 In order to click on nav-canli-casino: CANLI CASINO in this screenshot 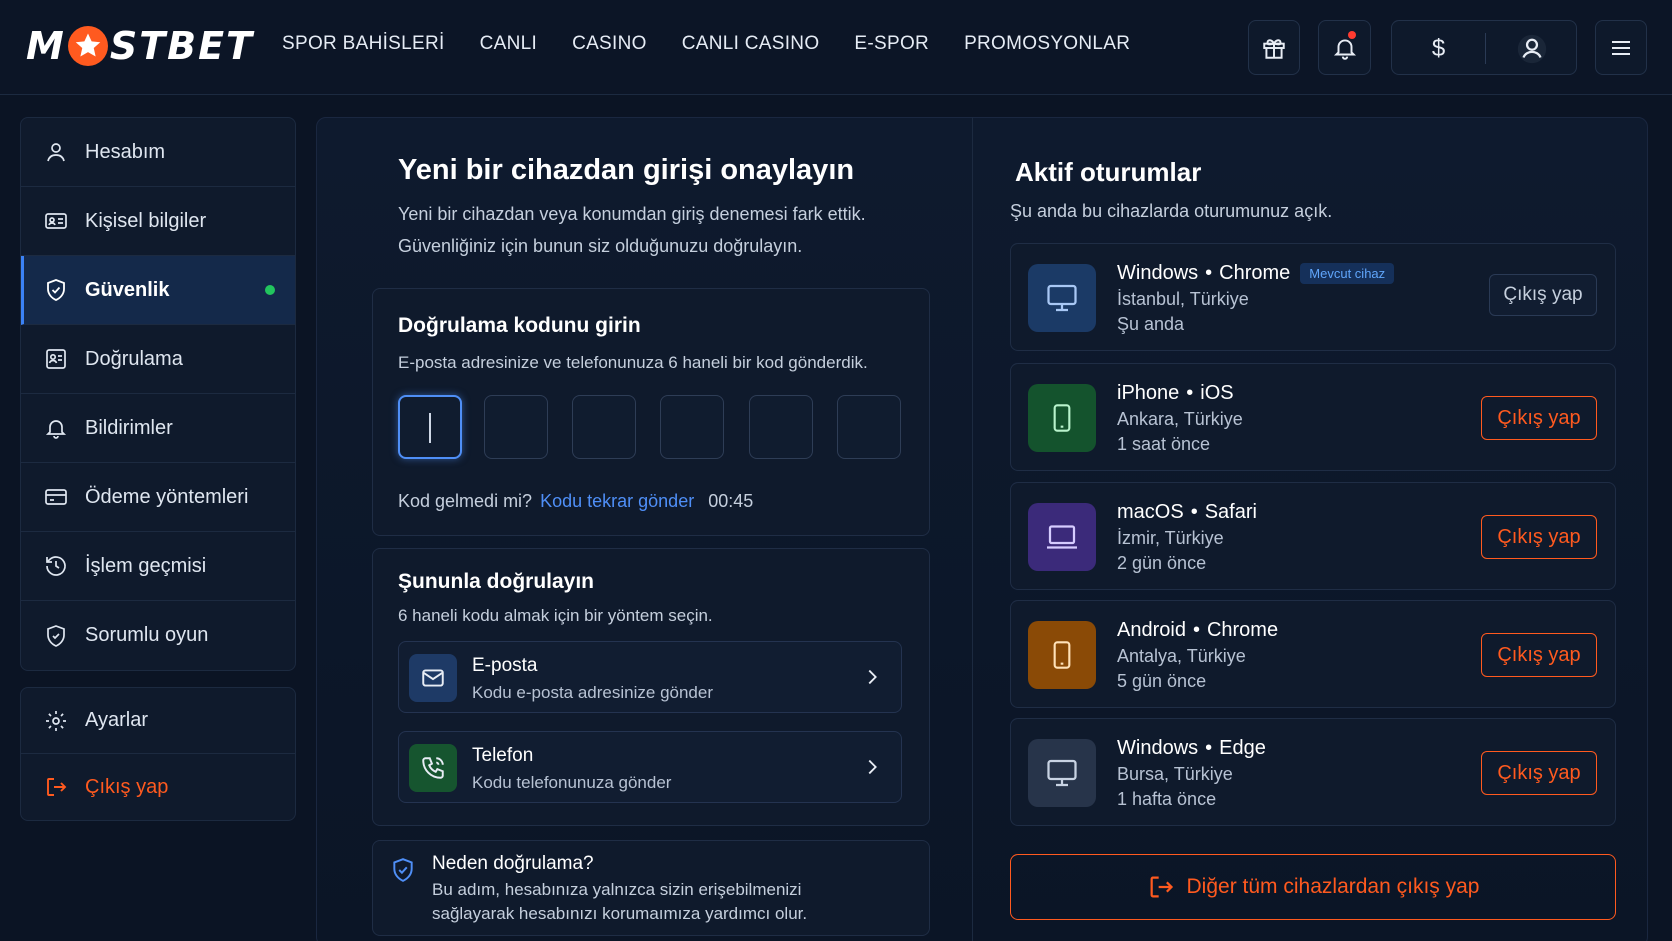, I will do `click(751, 44)`.